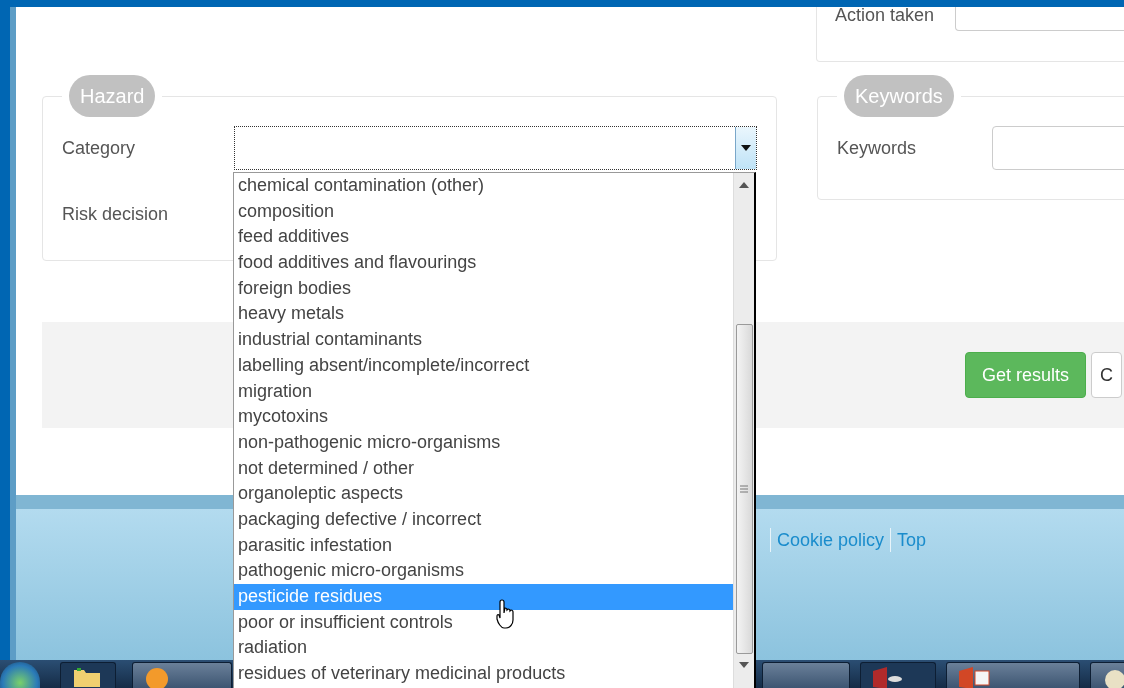  I want to click on presentation-app-icon, so click(975, 677).